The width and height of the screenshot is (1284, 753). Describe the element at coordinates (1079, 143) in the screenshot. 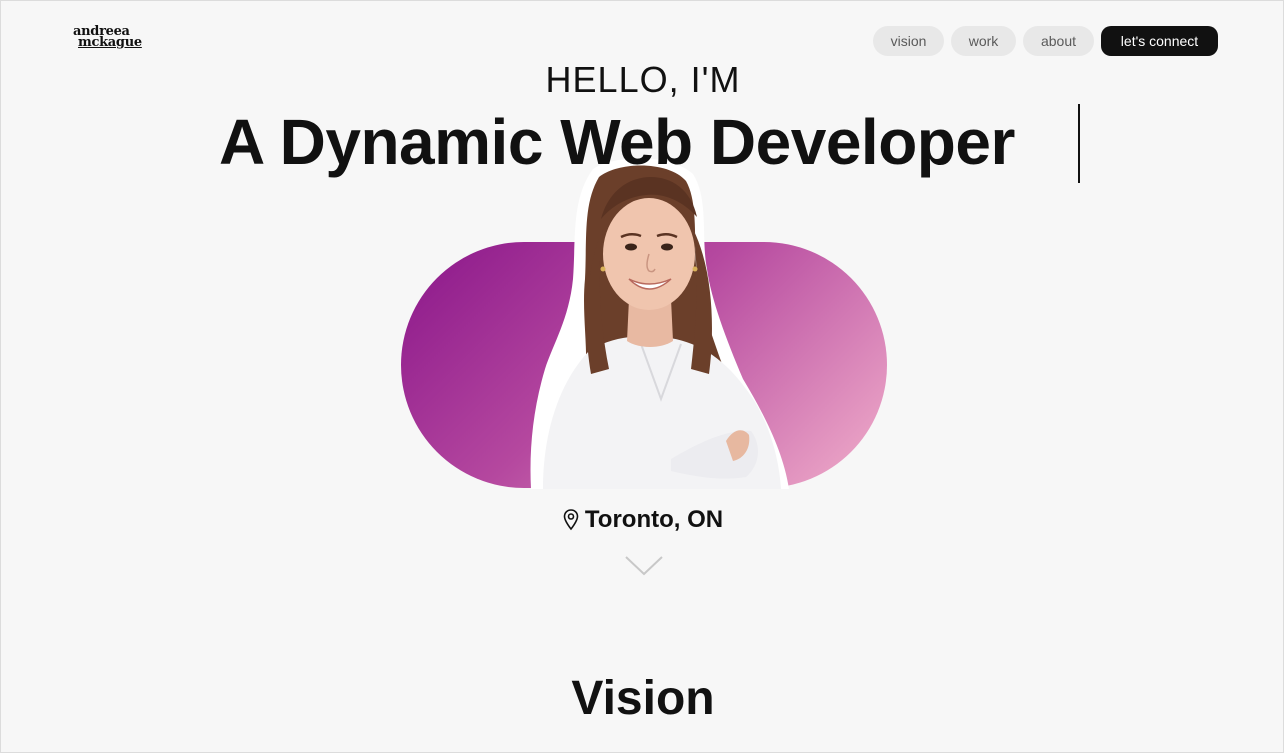

I see `typing-caret` at that location.